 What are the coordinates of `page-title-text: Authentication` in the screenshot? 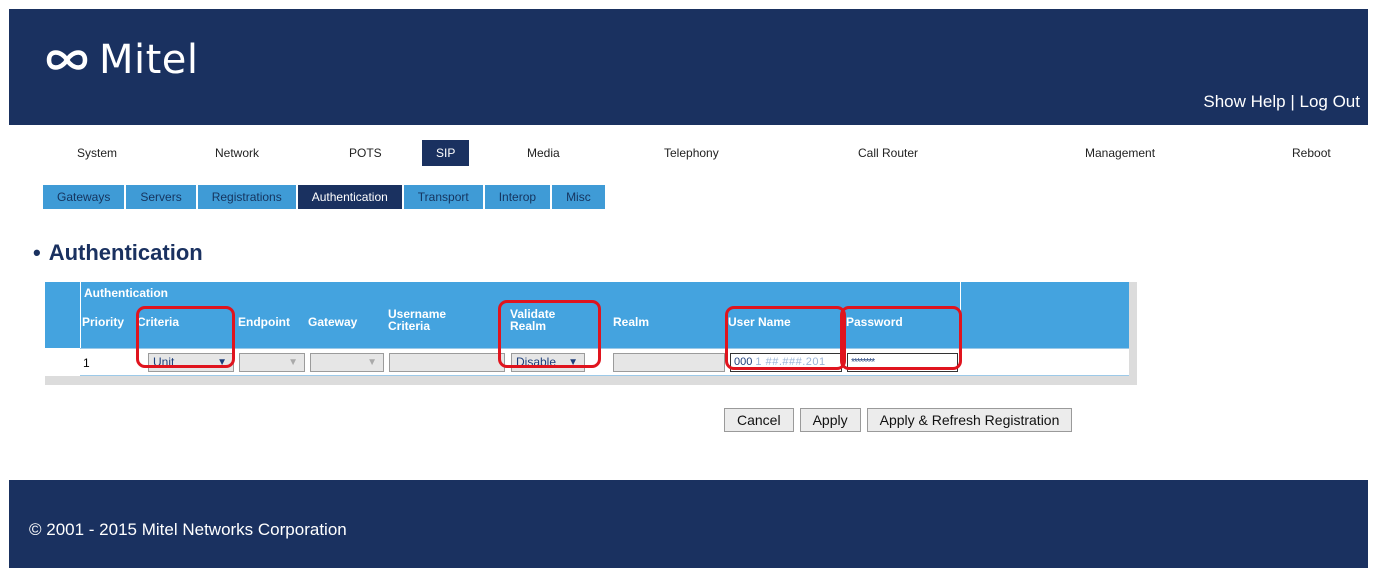 It's located at (125, 252).